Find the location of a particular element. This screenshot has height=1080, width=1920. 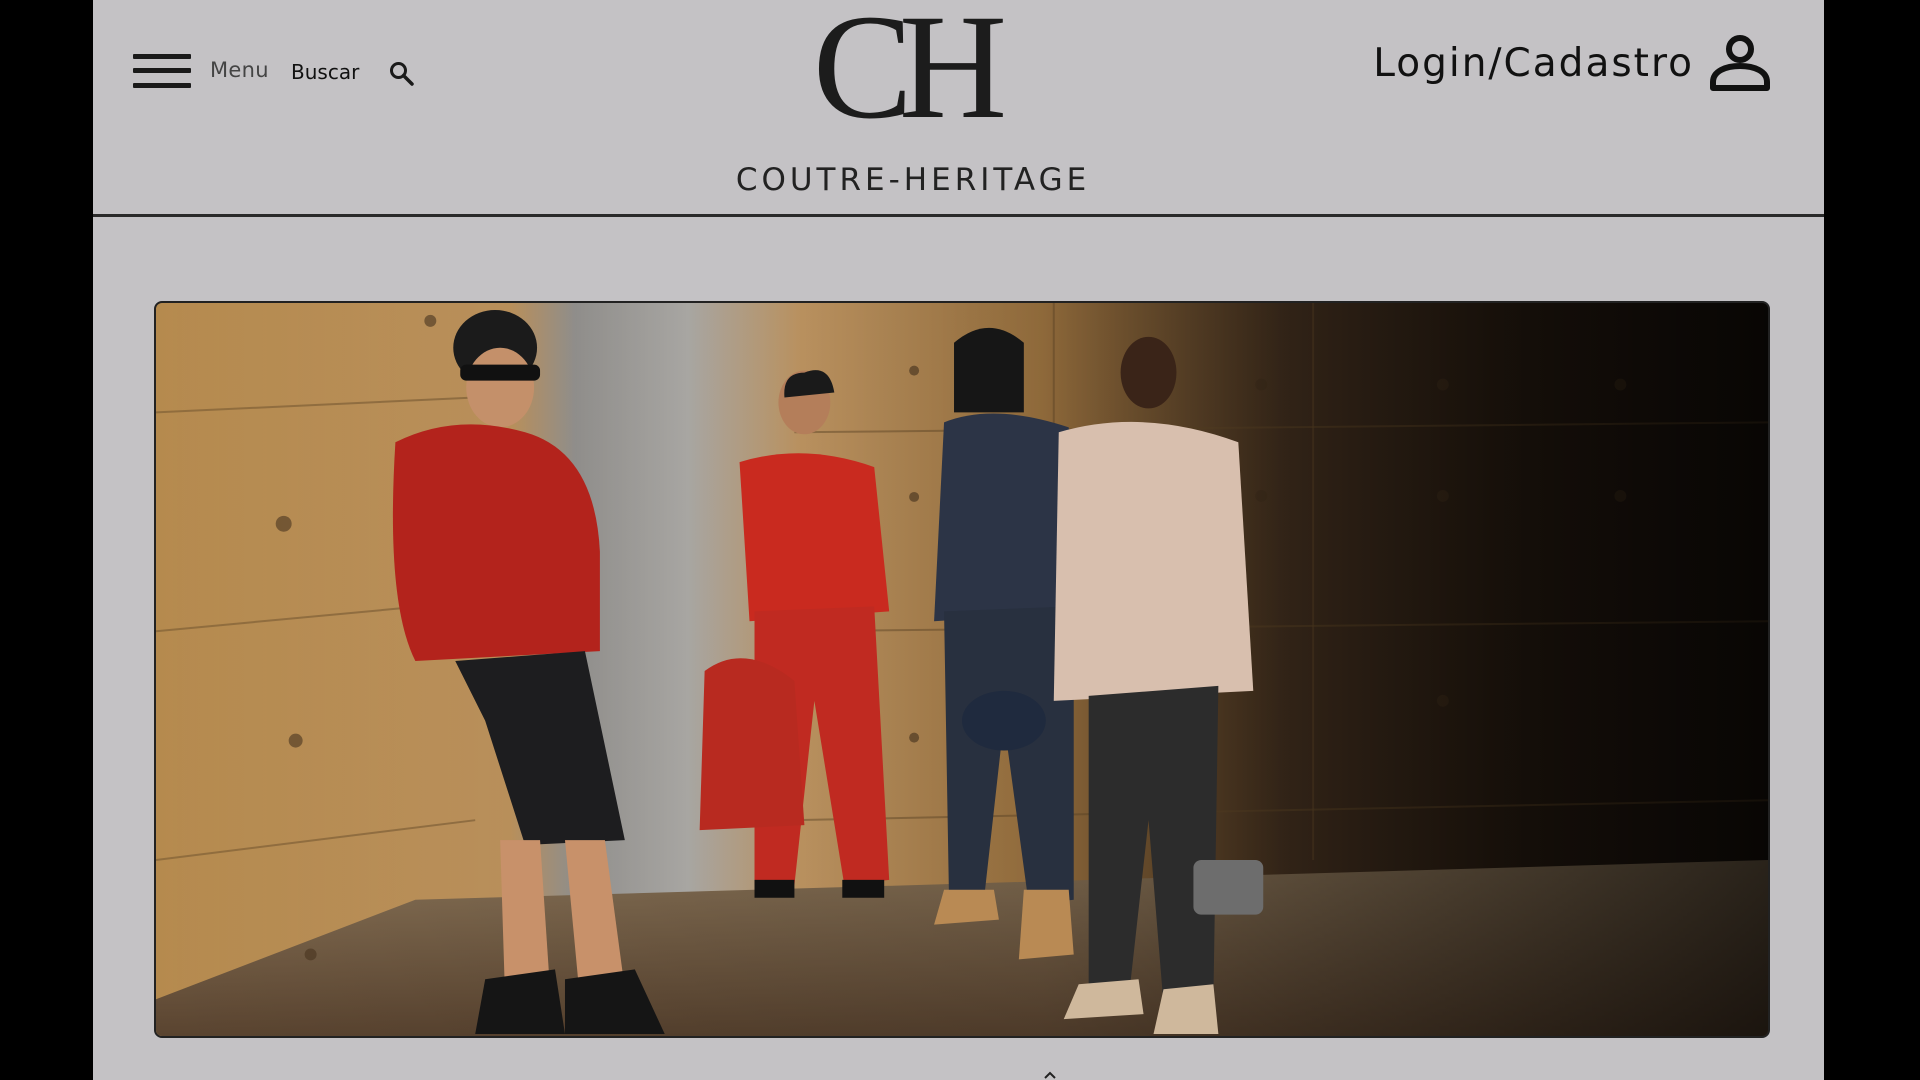

chevron-up-icon is located at coordinates (1050, 1075).